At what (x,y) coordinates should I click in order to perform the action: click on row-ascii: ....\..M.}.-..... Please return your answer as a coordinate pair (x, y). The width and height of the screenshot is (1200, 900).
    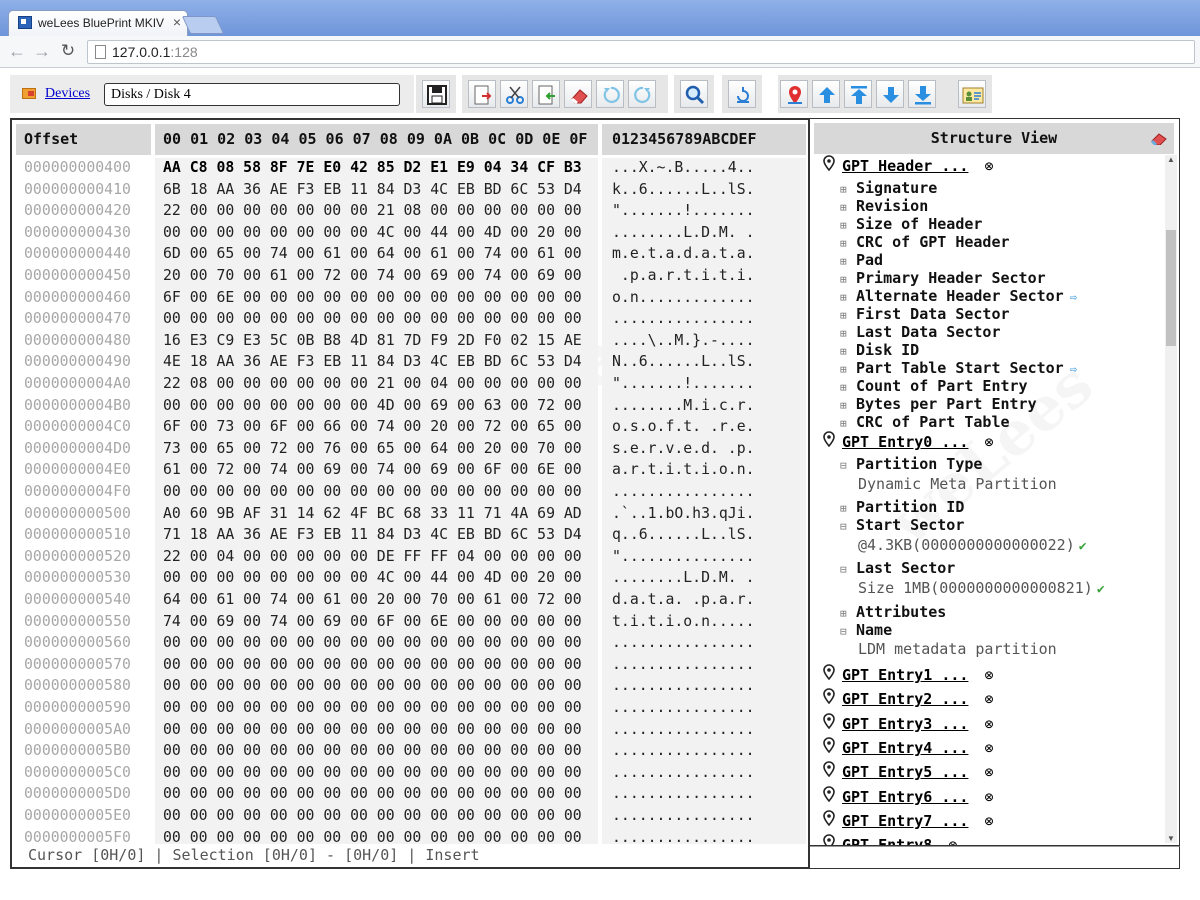
    Looking at the image, I should click on (683, 341).